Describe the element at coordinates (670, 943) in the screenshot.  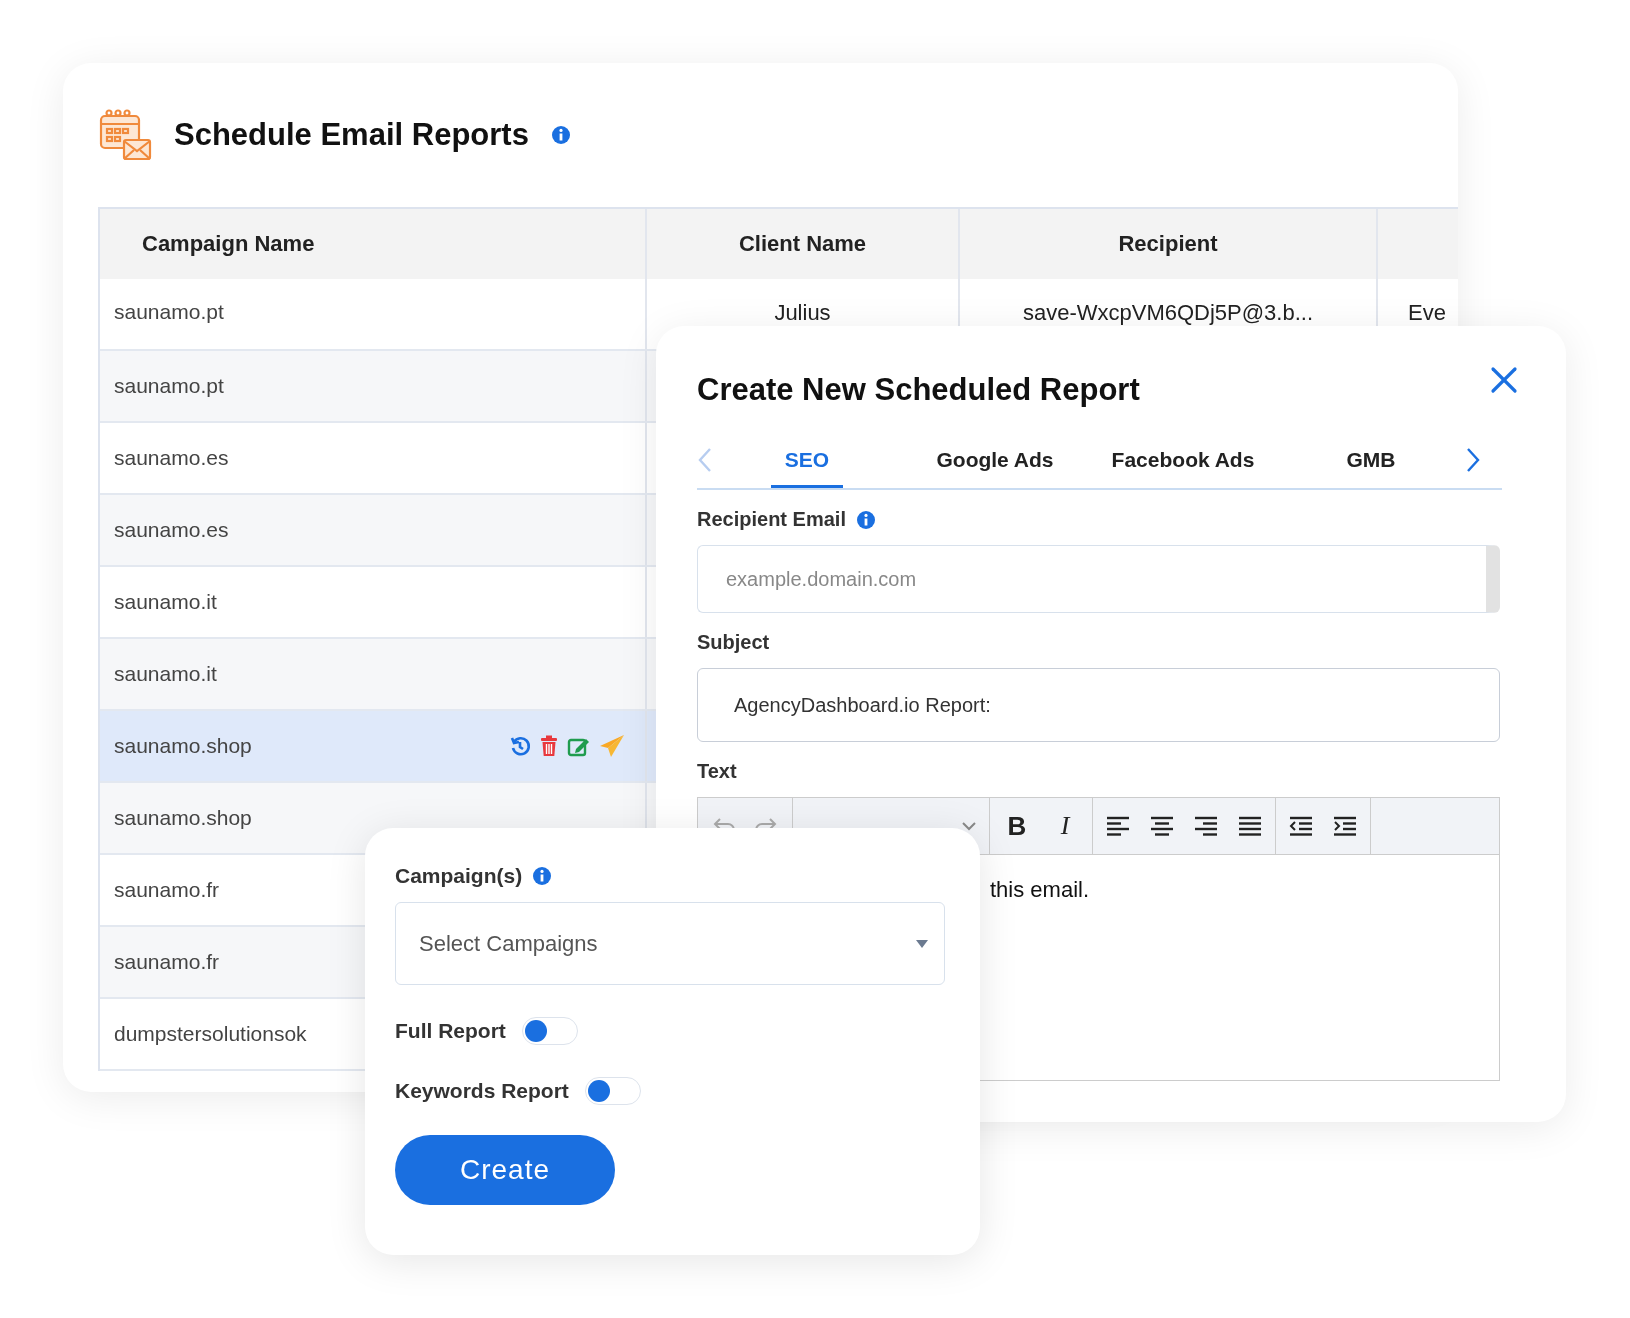
I see `campaign-dropdown: Select Campaigns` at that location.